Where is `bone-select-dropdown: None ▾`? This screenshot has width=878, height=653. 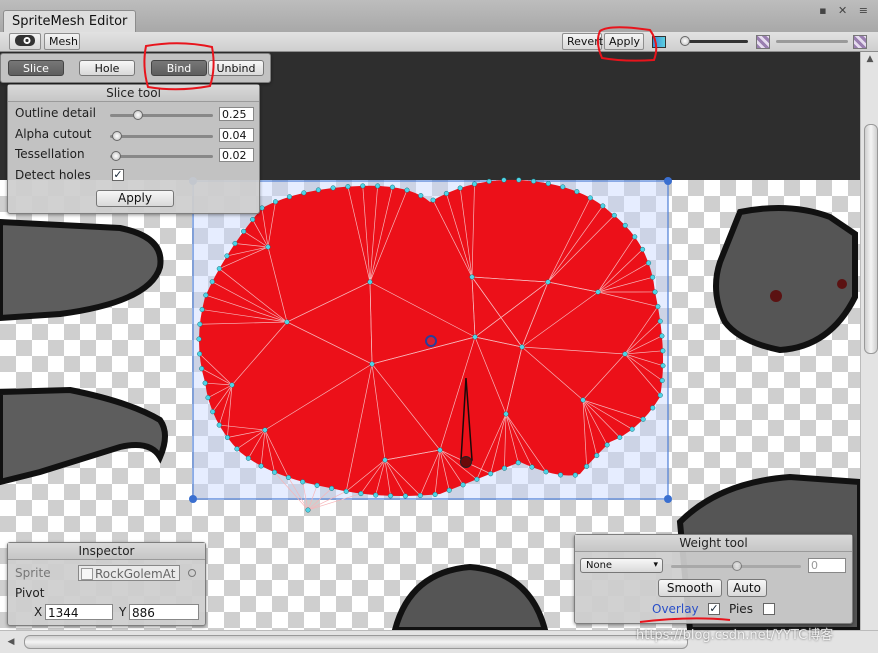 bone-select-dropdown: None ▾ is located at coordinates (621, 565).